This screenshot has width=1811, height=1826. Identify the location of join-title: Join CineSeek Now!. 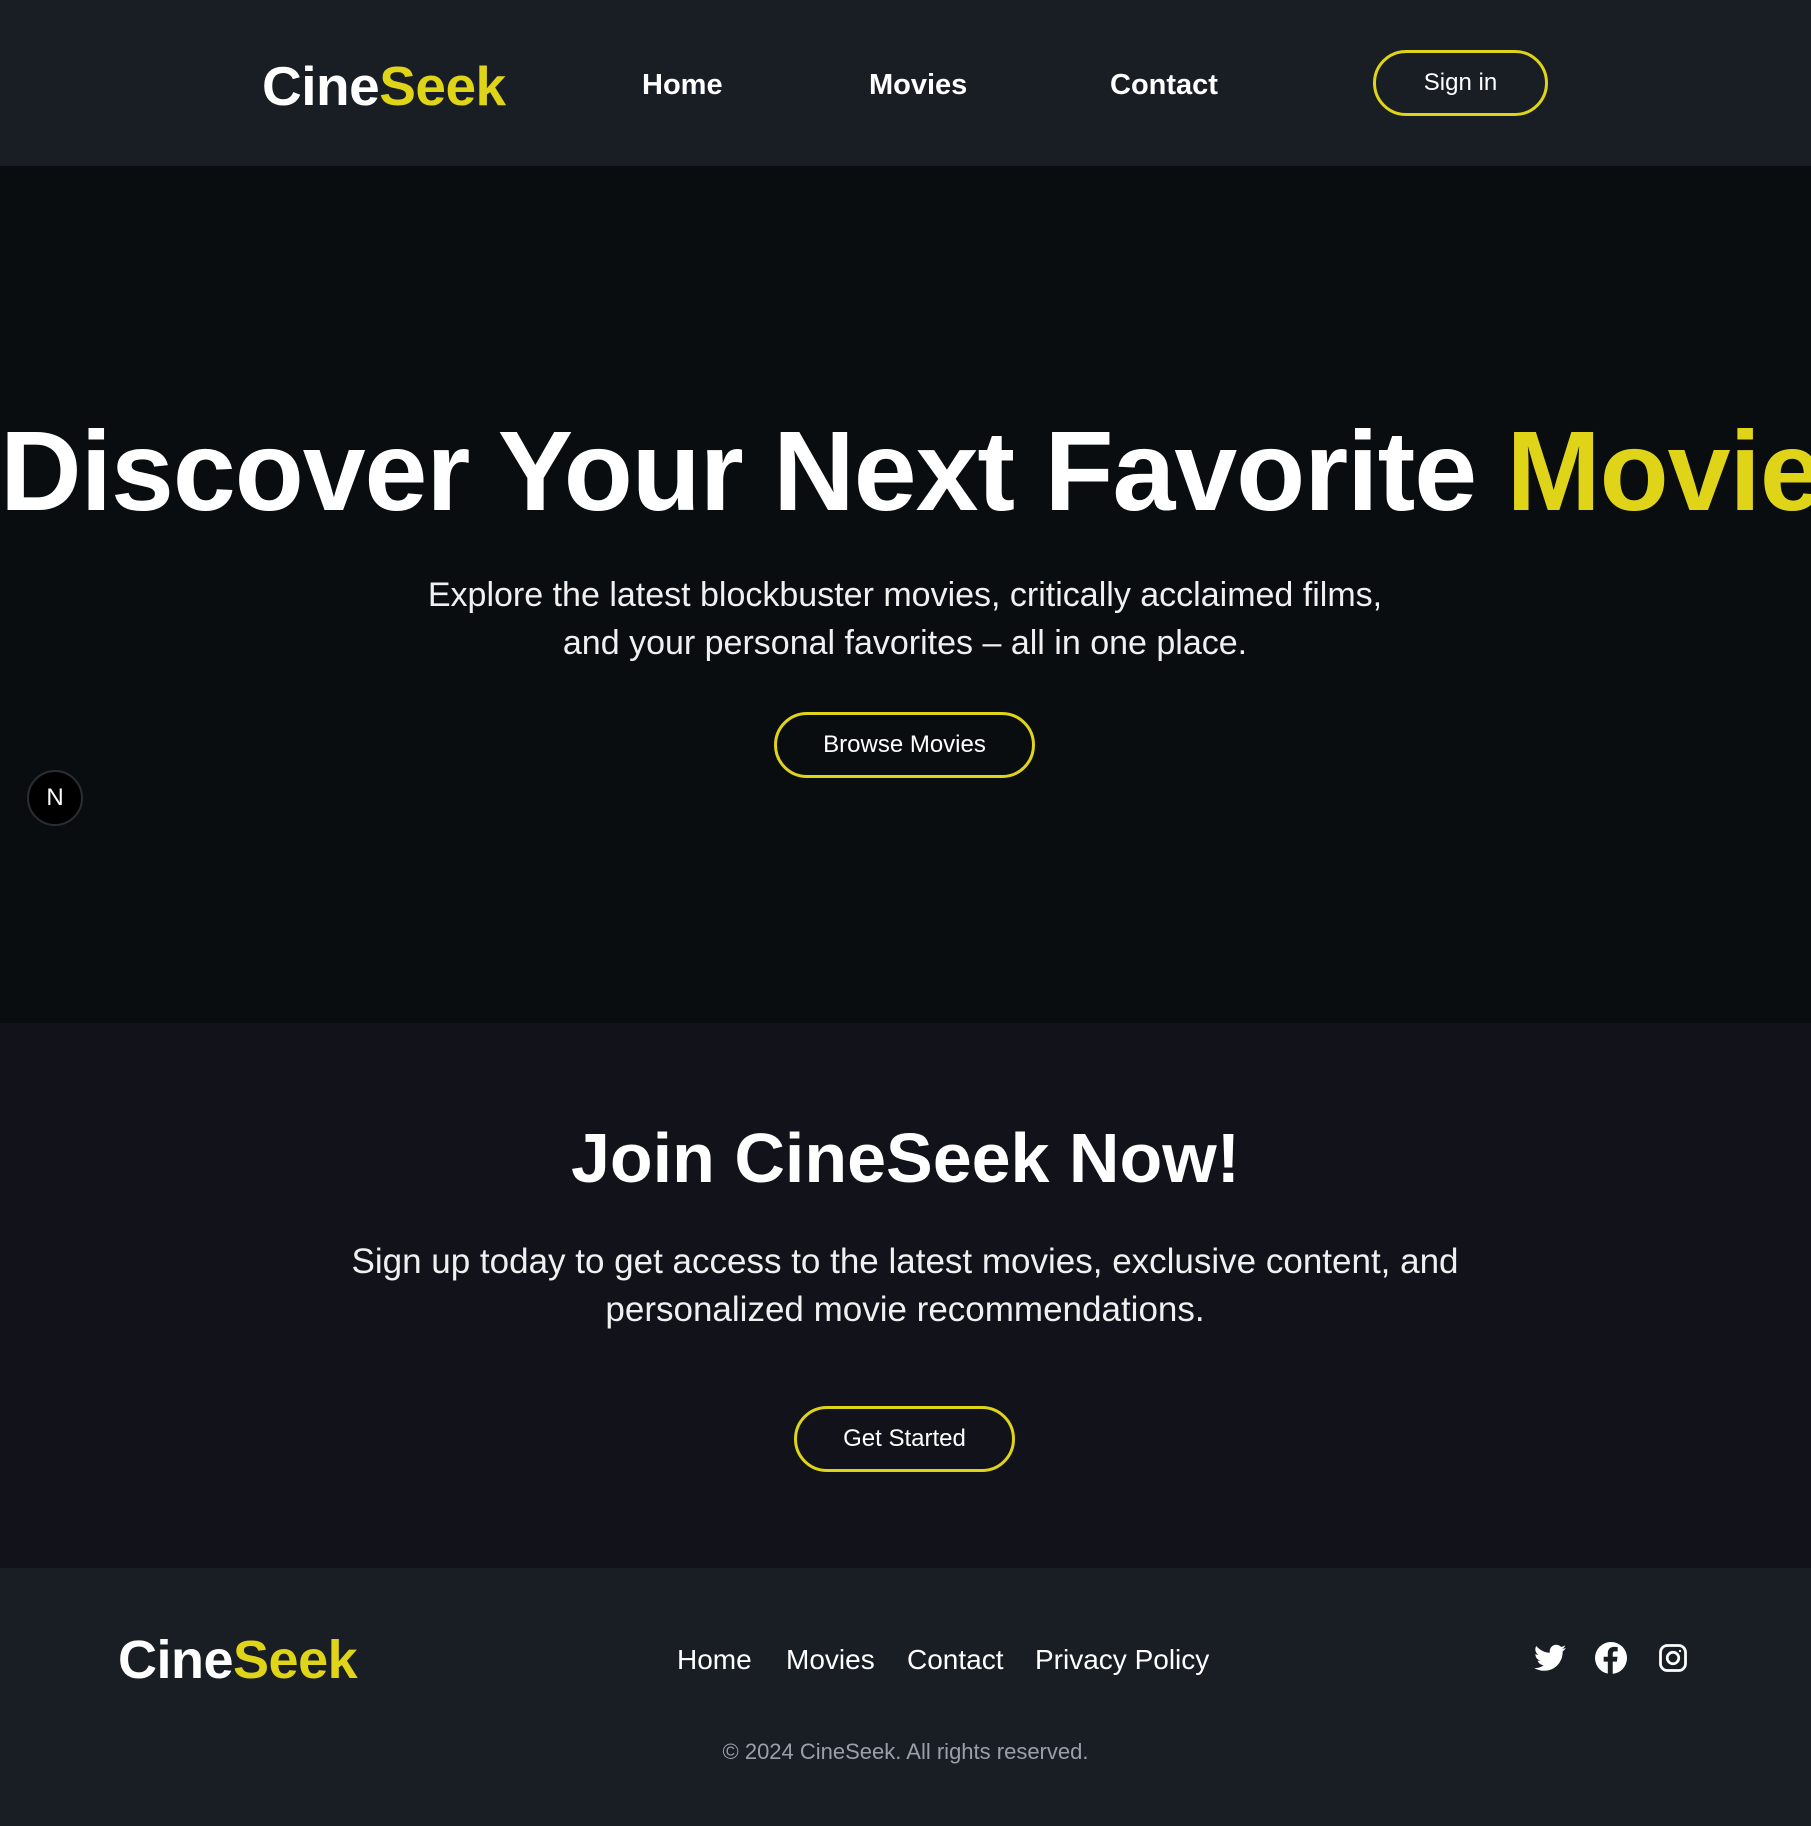
(905, 1158).